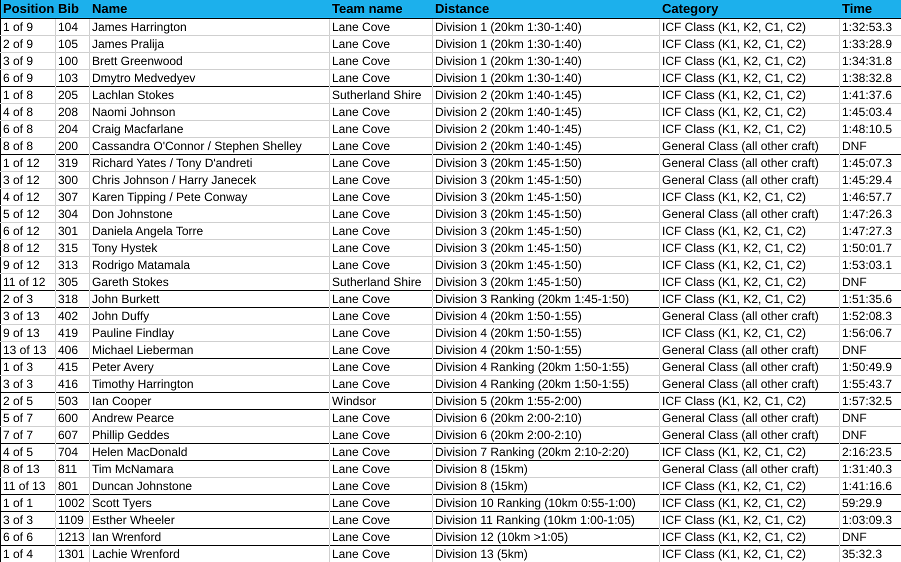  Describe the element at coordinates (870, 162) in the screenshot. I see `table-cell: 1:45:07.3` at that location.